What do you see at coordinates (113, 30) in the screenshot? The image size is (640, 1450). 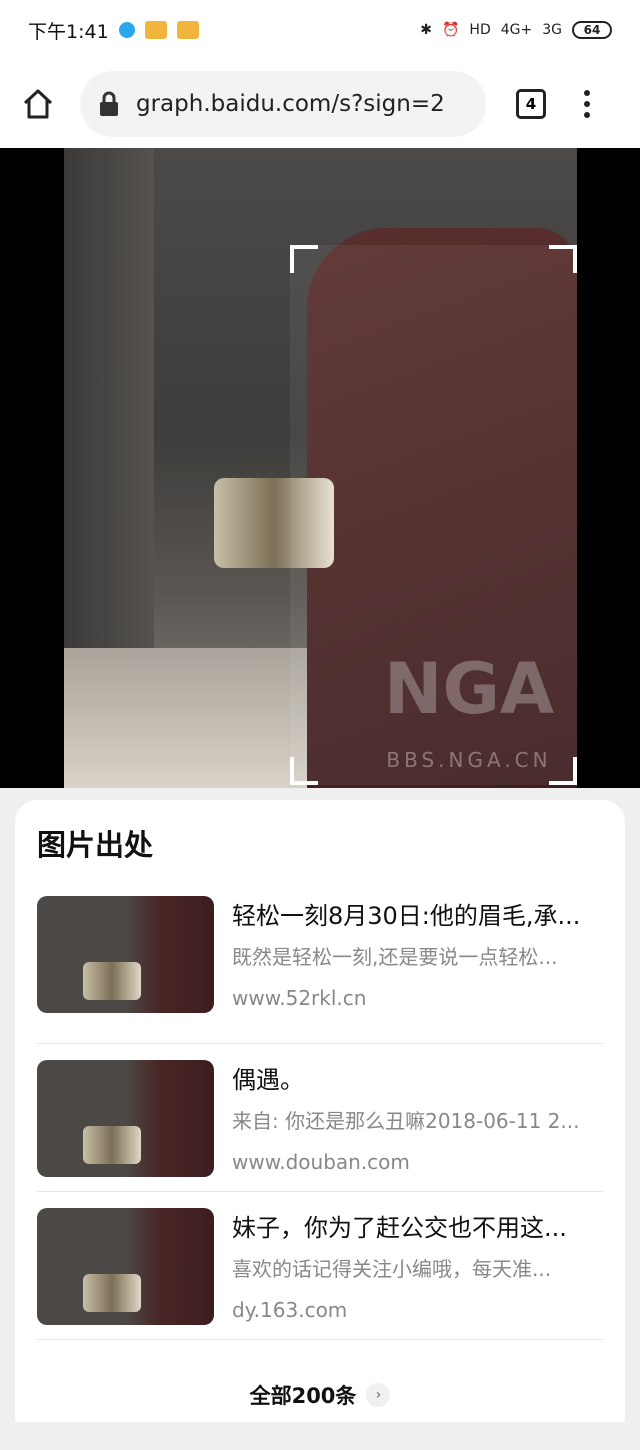 I see `status-left: 下午1:41` at bounding box center [113, 30].